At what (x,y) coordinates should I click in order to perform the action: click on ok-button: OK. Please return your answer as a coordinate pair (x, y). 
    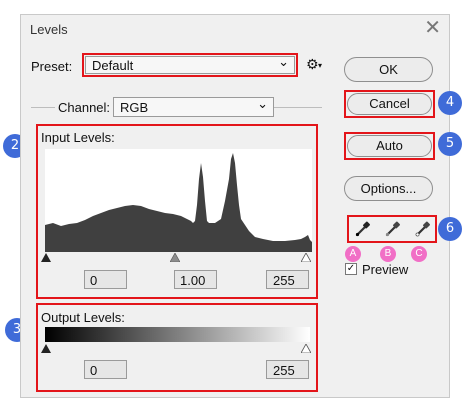
    Looking at the image, I should click on (388, 69).